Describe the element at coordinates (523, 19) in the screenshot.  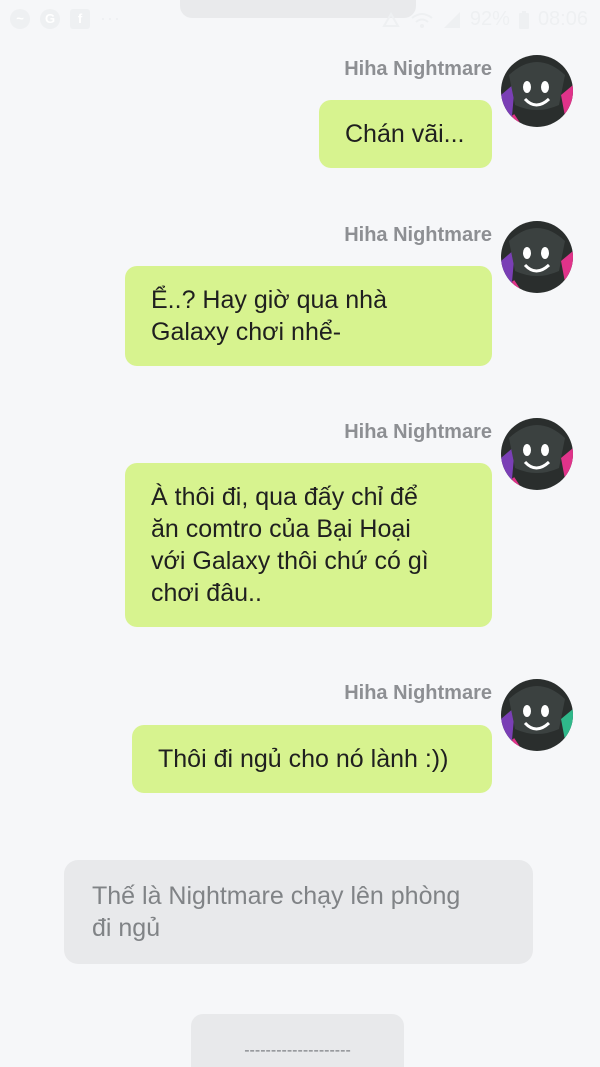
I see `battery-icon` at that location.